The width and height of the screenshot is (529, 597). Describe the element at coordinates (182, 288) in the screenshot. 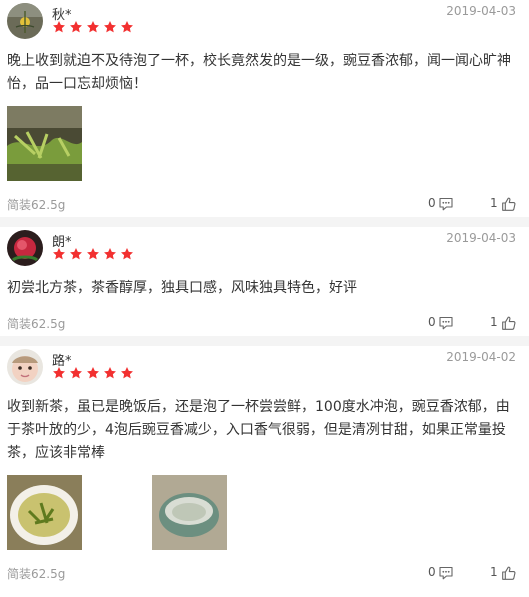

I see `review-text: 初尝北方茶，茶香醇厚，独具口感，风味独具特色，好评` at that location.